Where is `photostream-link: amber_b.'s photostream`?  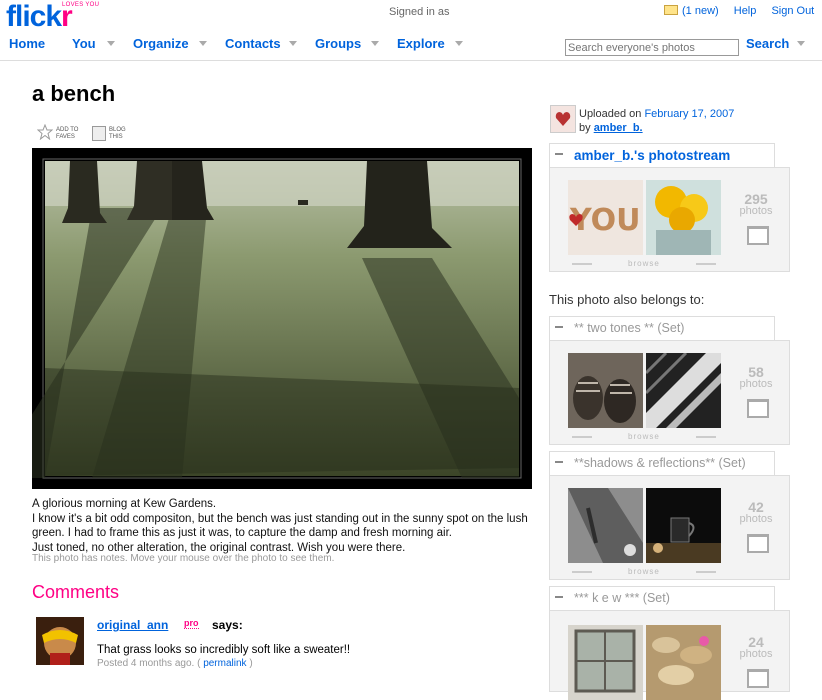 photostream-link: amber_b.'s photostream is located at coordinates (652, 155).